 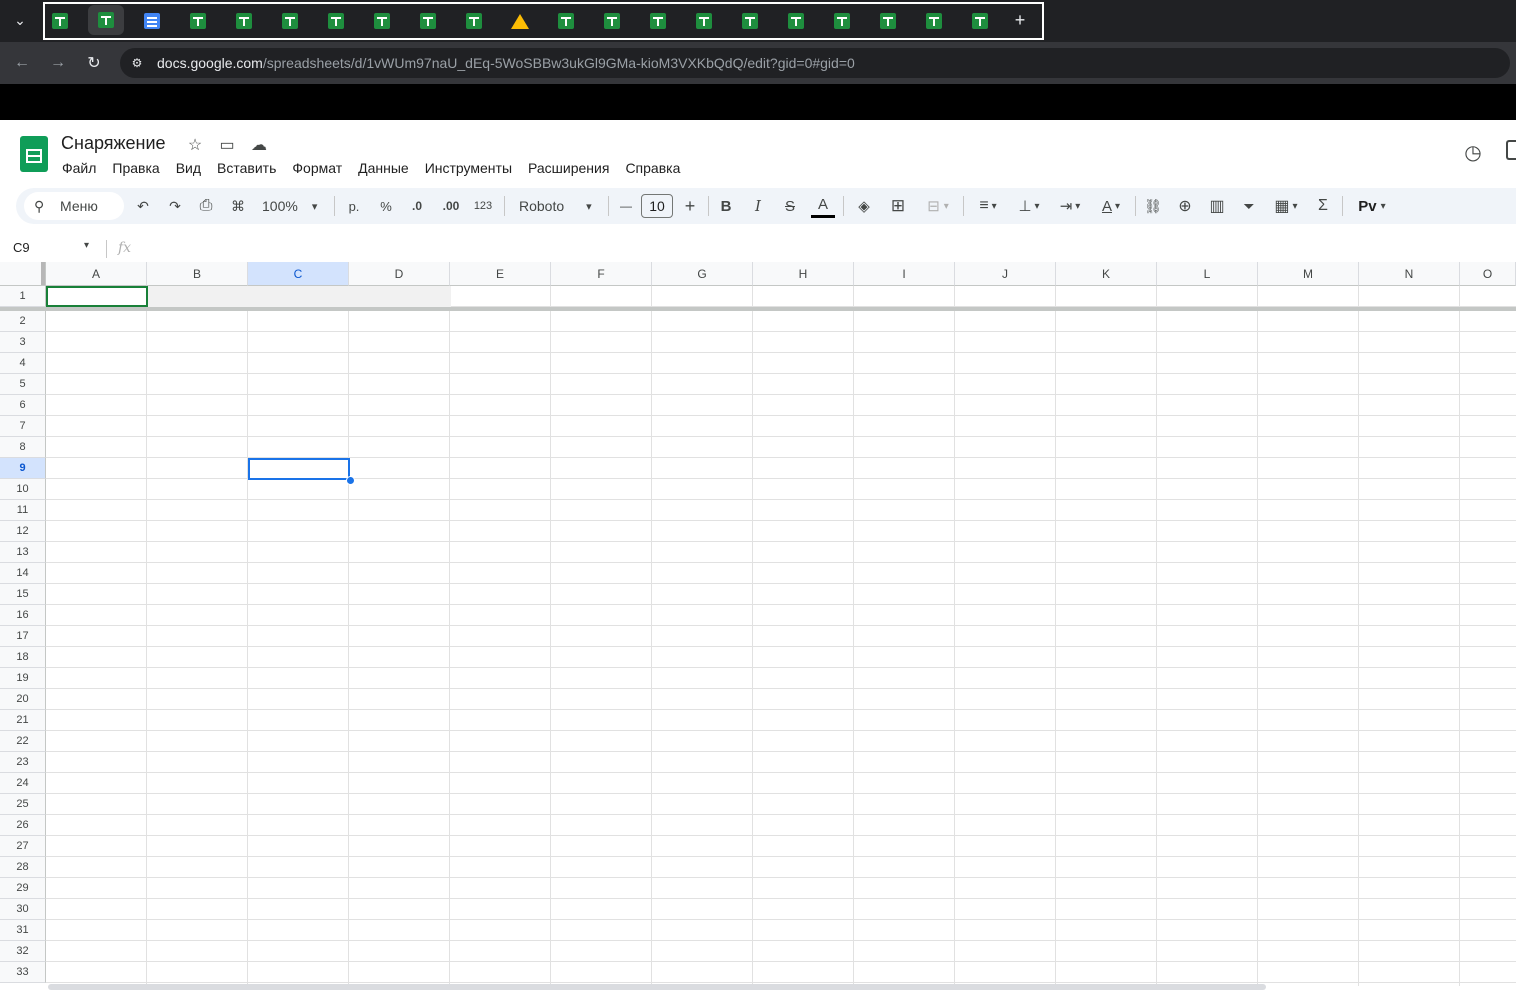 I want to click on column-header: O, so click(x=1488, y=274).